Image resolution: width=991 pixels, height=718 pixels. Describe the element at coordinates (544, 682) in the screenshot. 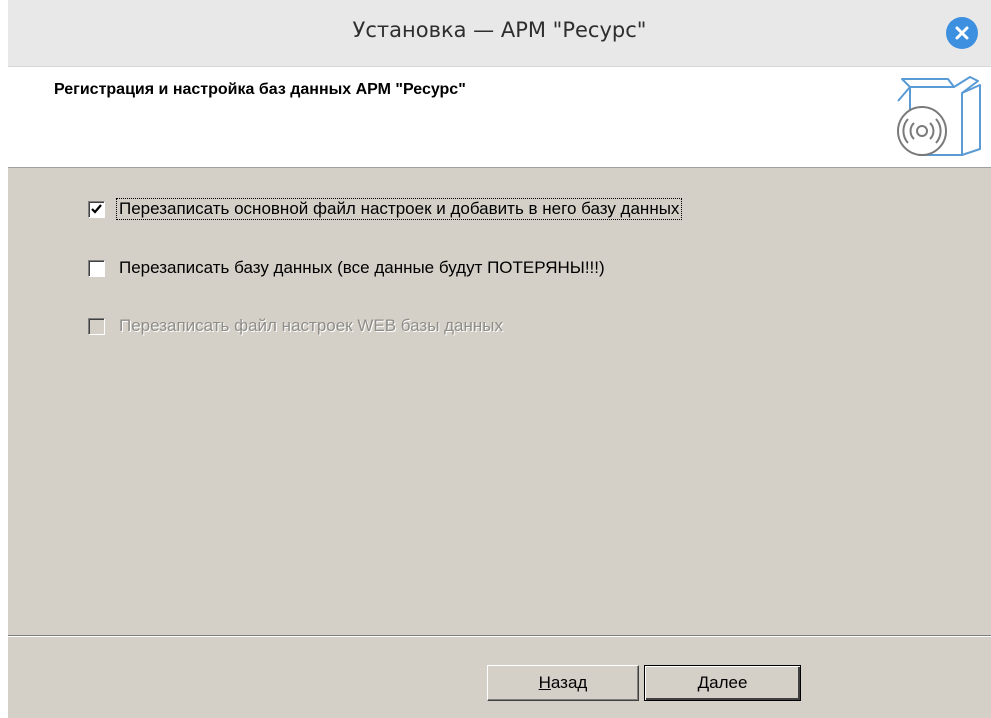

I see `back-button-mnemonic: Н` at that location.